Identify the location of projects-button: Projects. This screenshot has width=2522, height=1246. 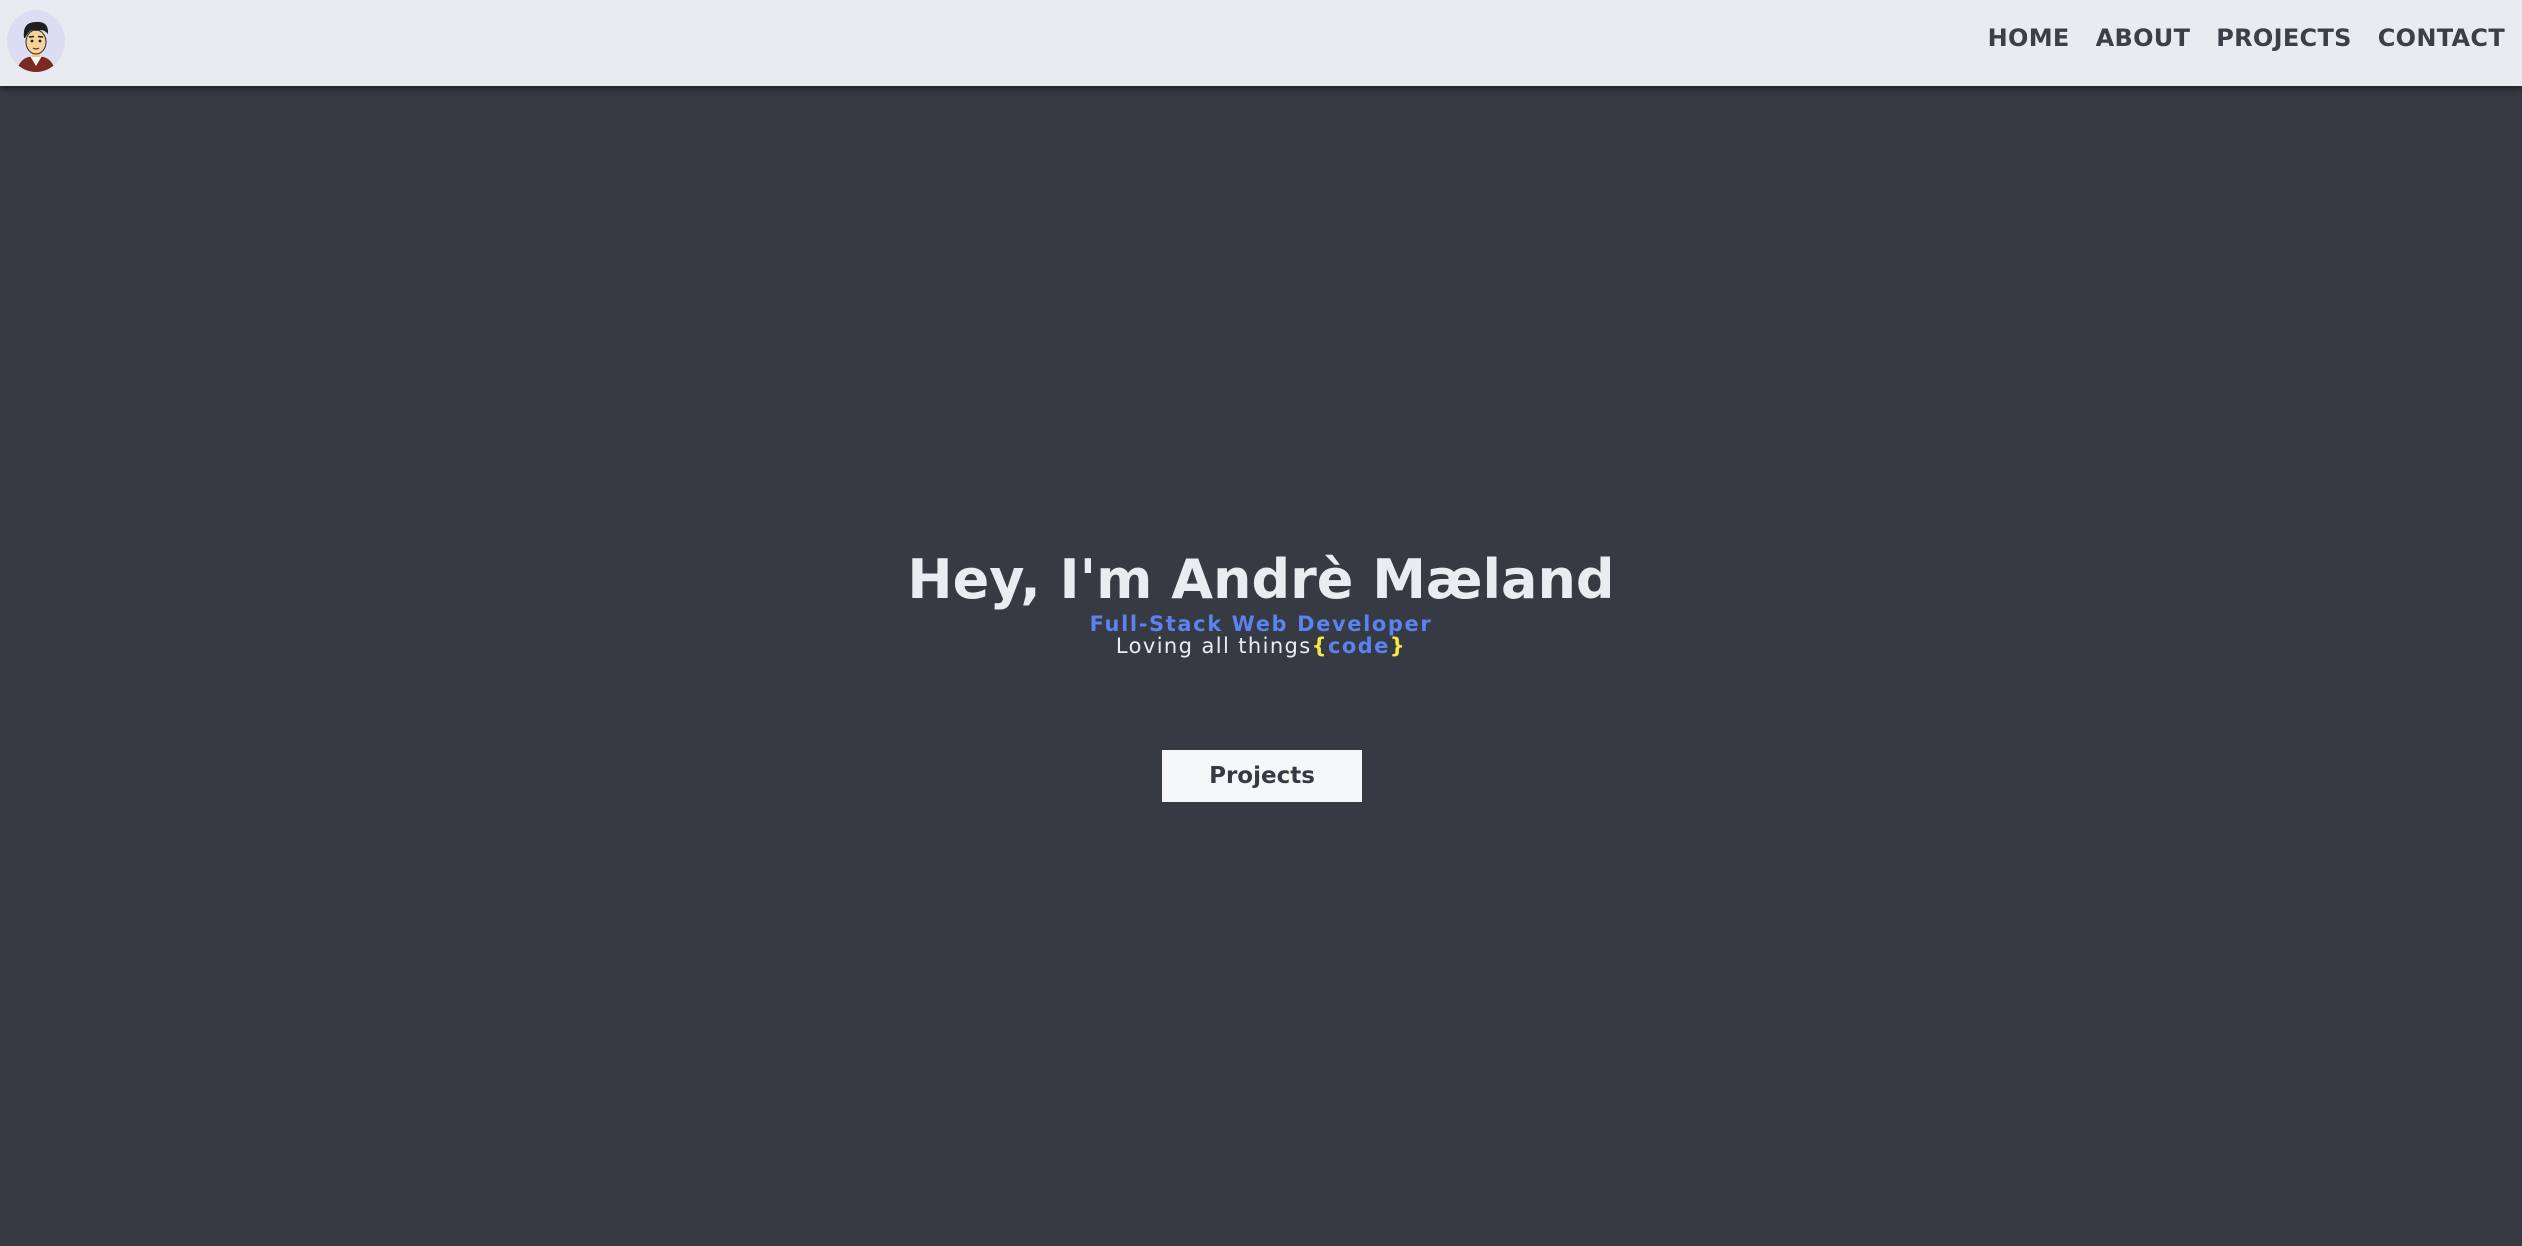
(1262, 776).